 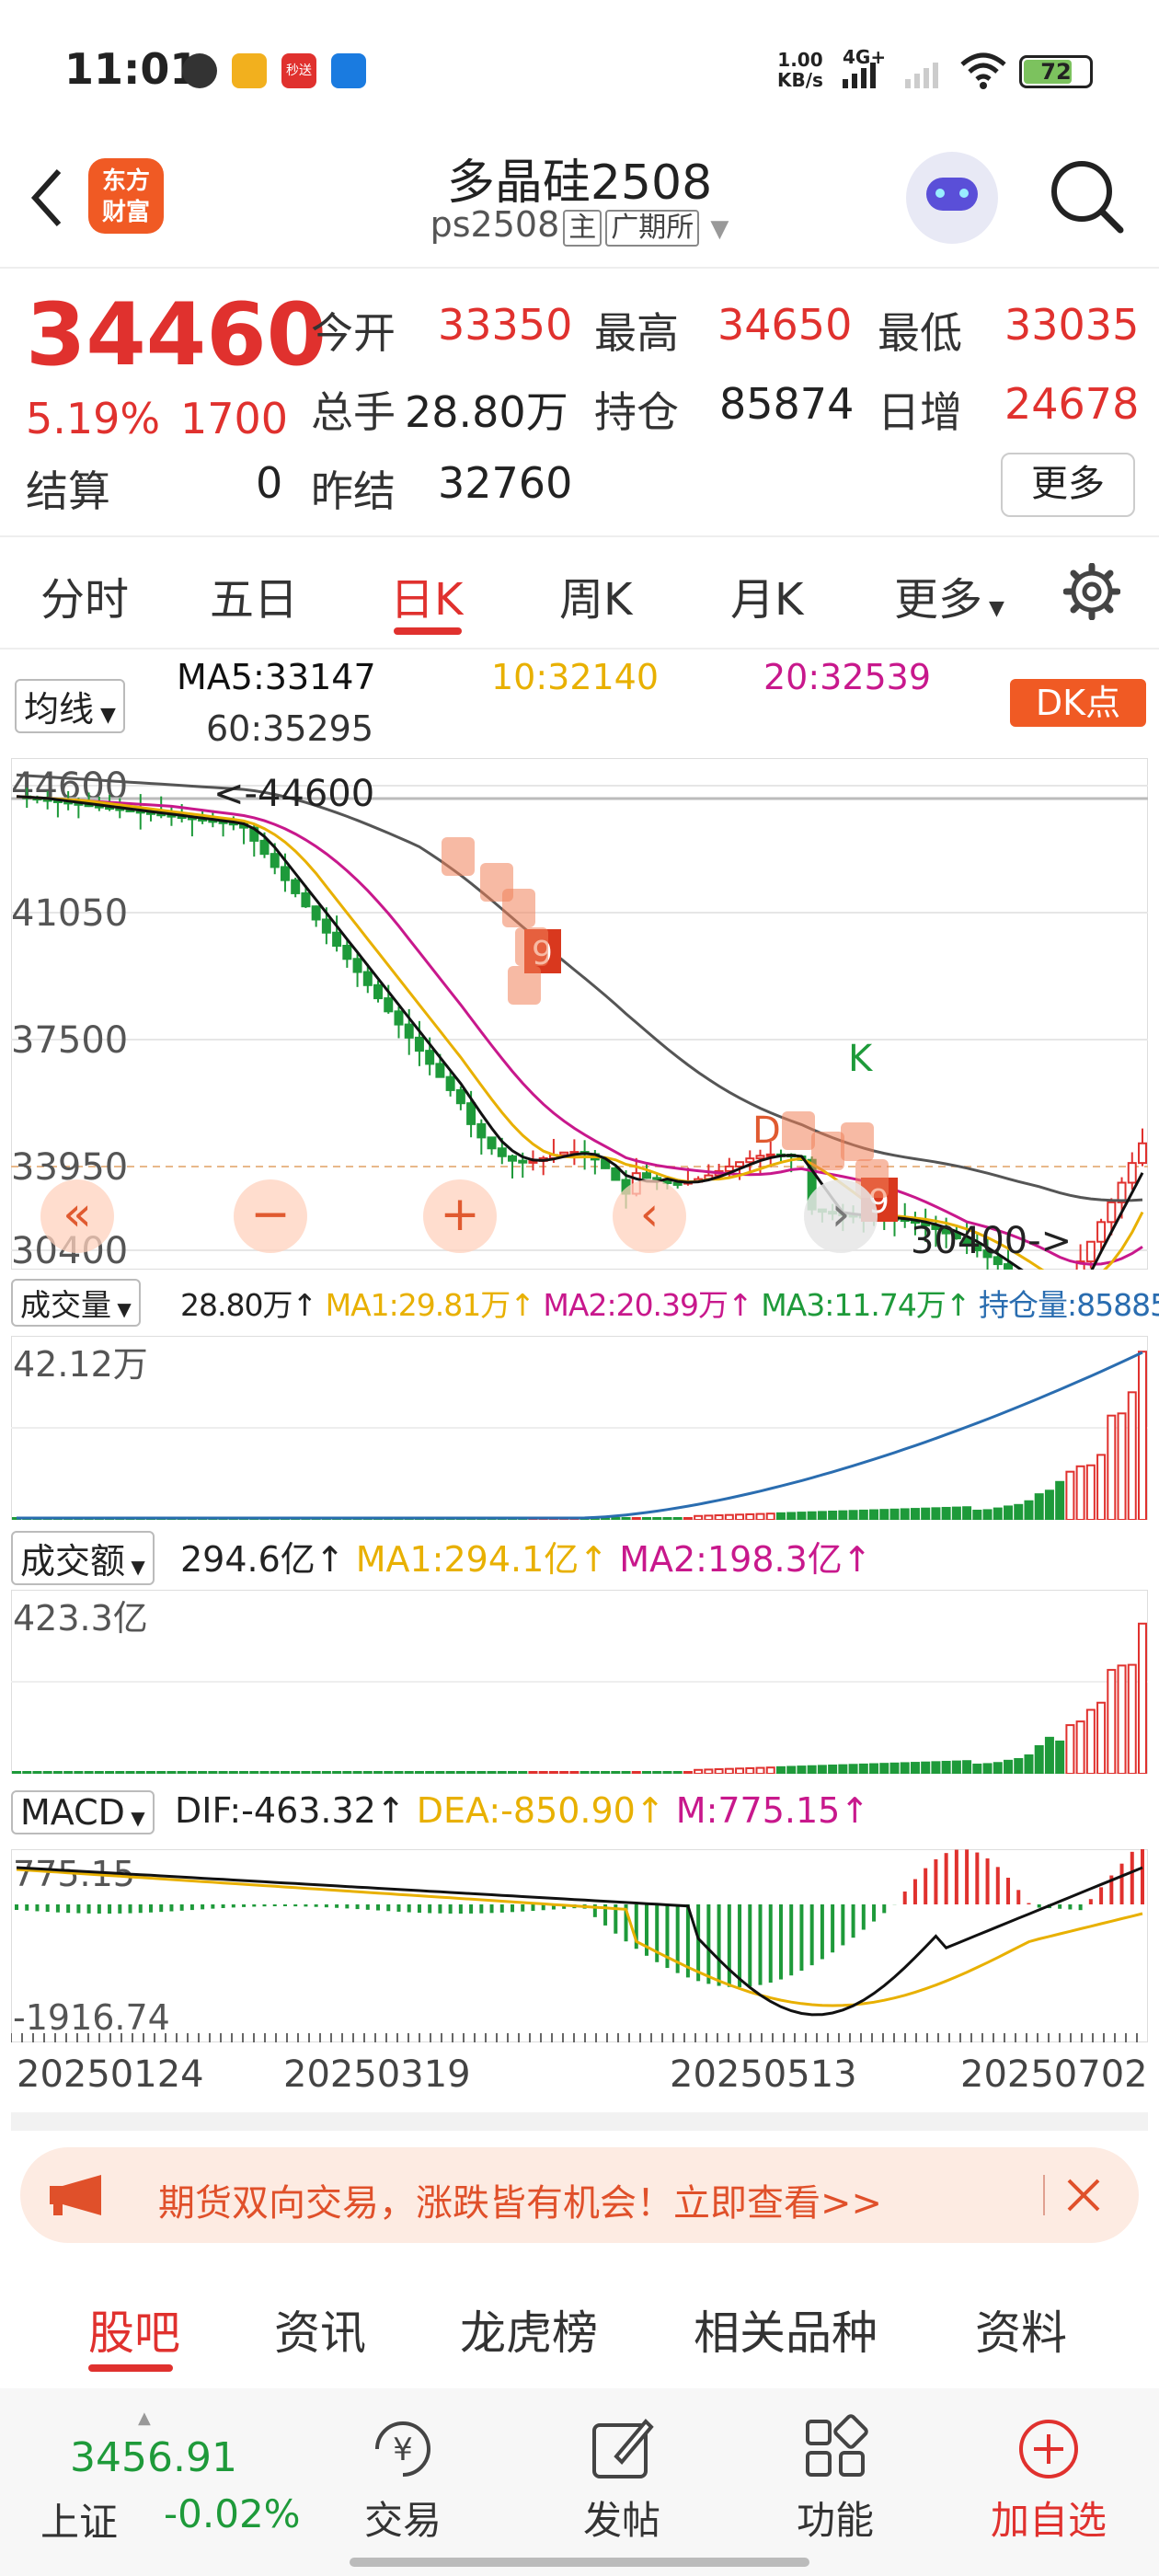 I want to click on tab-active-indicator, so click(x=130, y=2368).